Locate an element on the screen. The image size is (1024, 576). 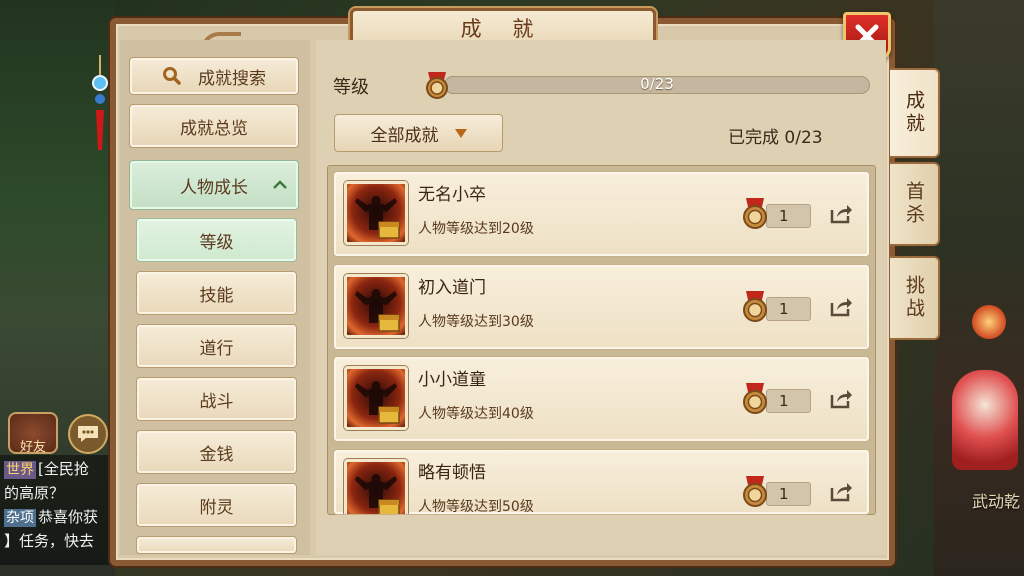
achievement-overview-button: 成就总览 is located at coordinates (214, 126).